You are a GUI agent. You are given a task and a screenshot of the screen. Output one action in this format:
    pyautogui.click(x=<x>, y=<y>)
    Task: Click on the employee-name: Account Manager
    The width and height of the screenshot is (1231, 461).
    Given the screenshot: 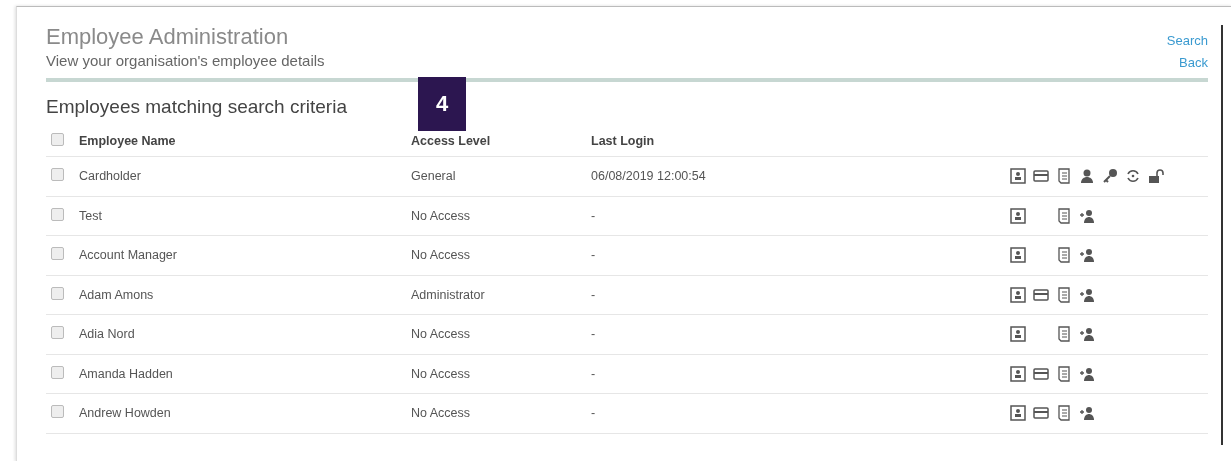 What is the action you would take?
    pyautogui.click(x=128, y=255)
    